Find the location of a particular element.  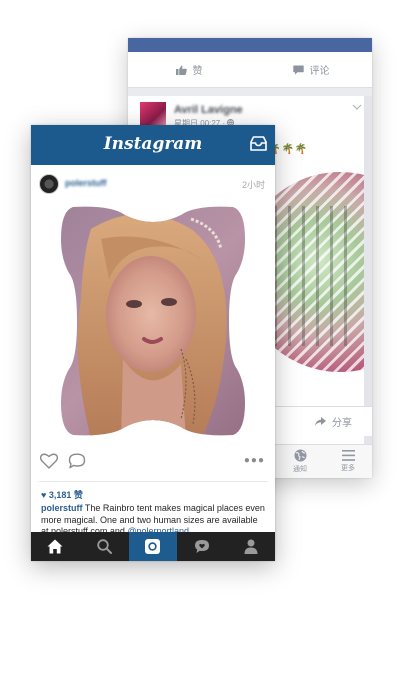

instagram-logo: Instagram is located at coordinates (153, 144).